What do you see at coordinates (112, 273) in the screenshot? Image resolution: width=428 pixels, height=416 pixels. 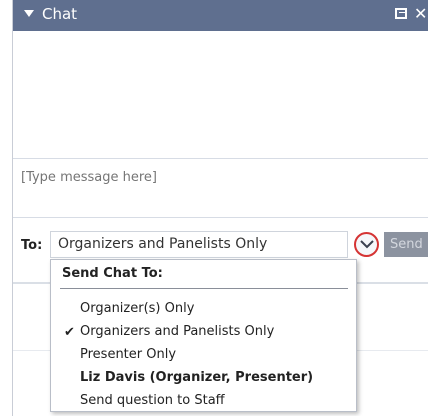 I see `menu-header: Send Chat To:` at bounding box center [112, 273].